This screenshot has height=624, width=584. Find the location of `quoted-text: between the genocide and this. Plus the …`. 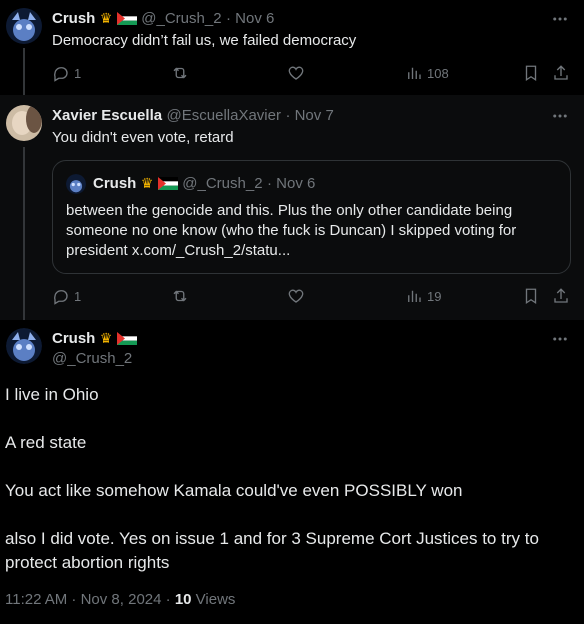

quoted-text: between the genocide and this. Plus the … is located at coordinates (291, 230).